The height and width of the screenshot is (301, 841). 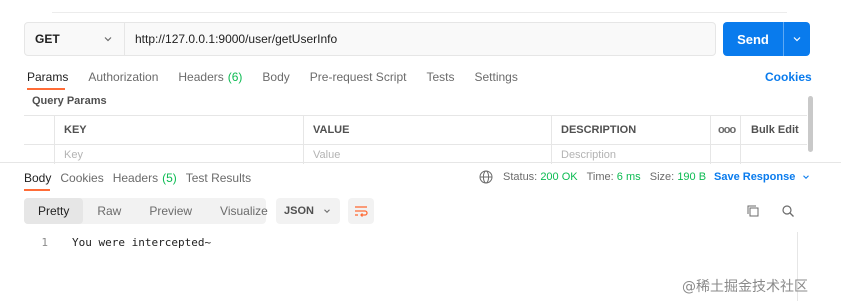 I want to click on save-response-button: Save Response, so click(x=762, y=177).